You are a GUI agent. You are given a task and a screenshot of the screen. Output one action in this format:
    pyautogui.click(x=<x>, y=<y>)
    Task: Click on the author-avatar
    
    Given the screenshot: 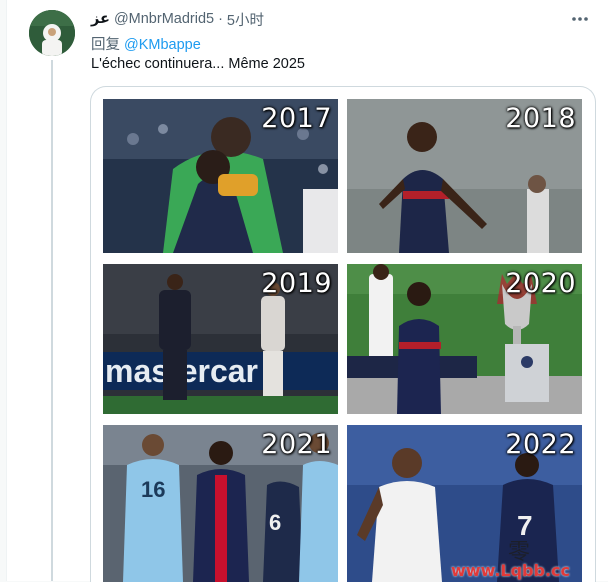 What is the action you would take?
    pyautogui.click(x=52, y=33)
    